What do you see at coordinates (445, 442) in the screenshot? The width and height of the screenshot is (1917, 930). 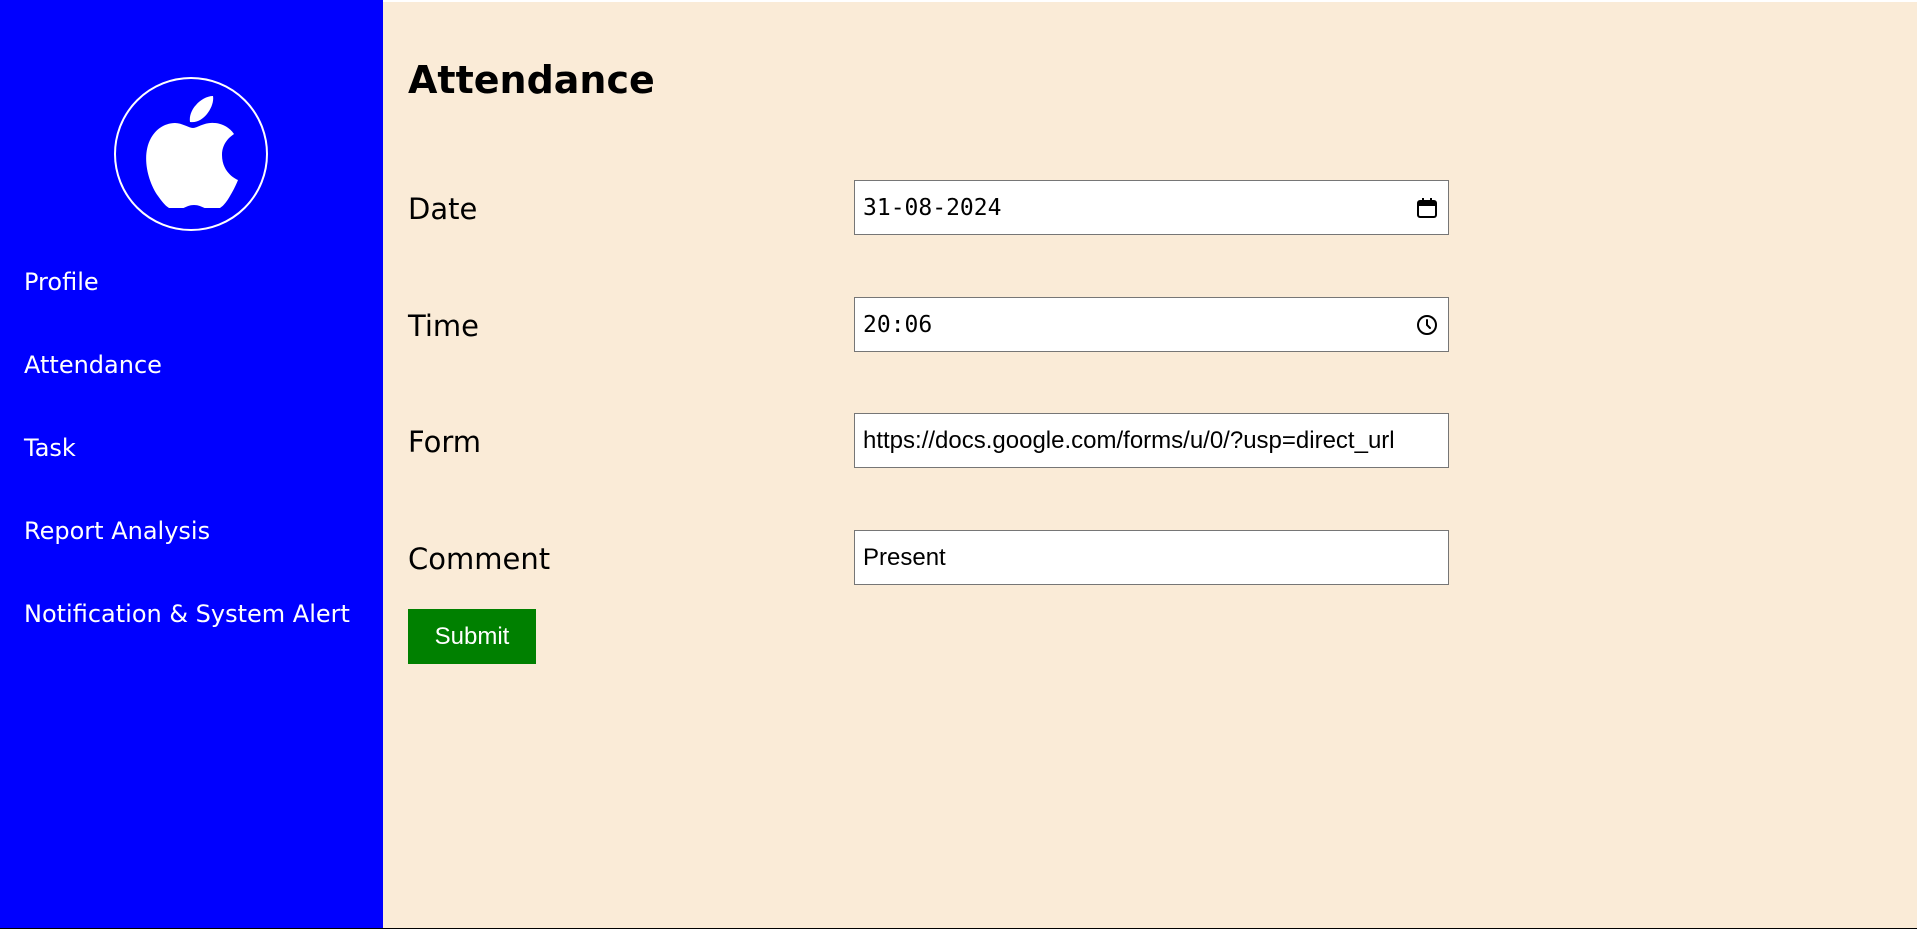 I see `form-label: Form` at bounding box center [445, 442].